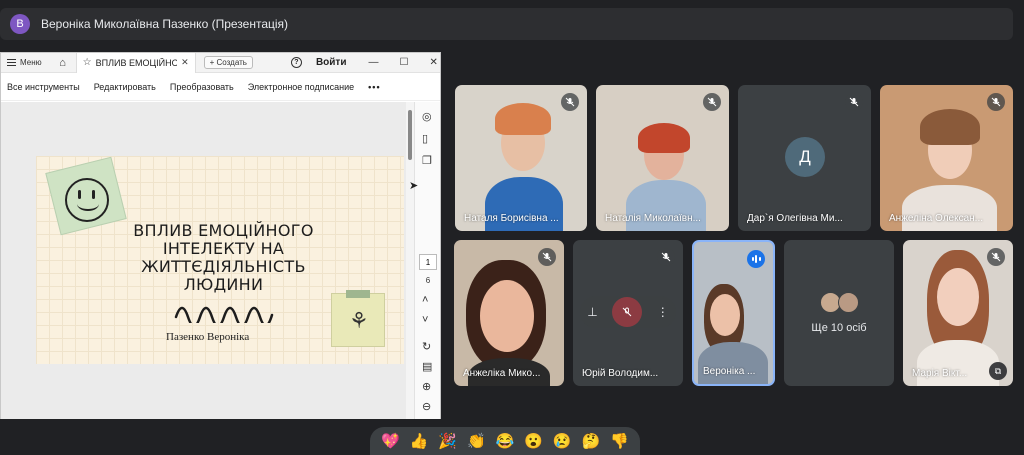 The width and height of the screenshot is (1024, 455). I want to click on save-page-icon: ▤, so click(427, 366).